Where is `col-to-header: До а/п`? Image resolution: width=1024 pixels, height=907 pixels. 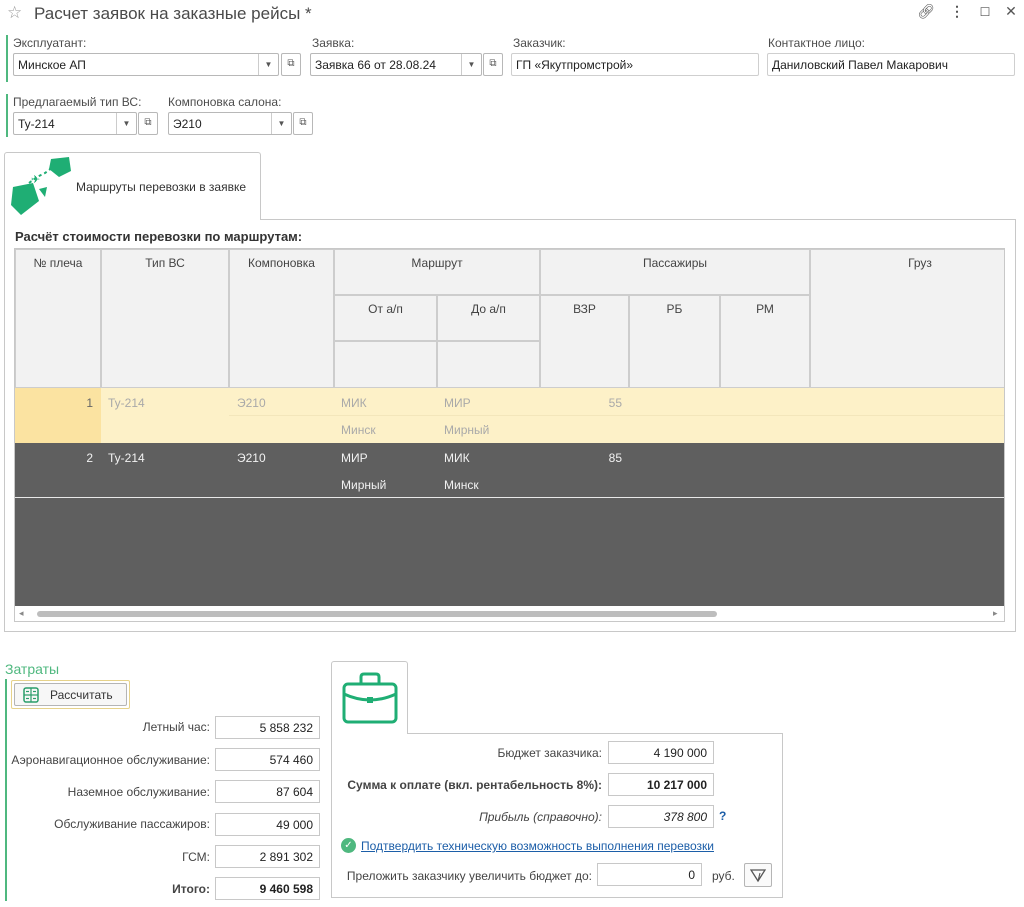
col-to-header: До а/п is located at coordinates (488, 318).